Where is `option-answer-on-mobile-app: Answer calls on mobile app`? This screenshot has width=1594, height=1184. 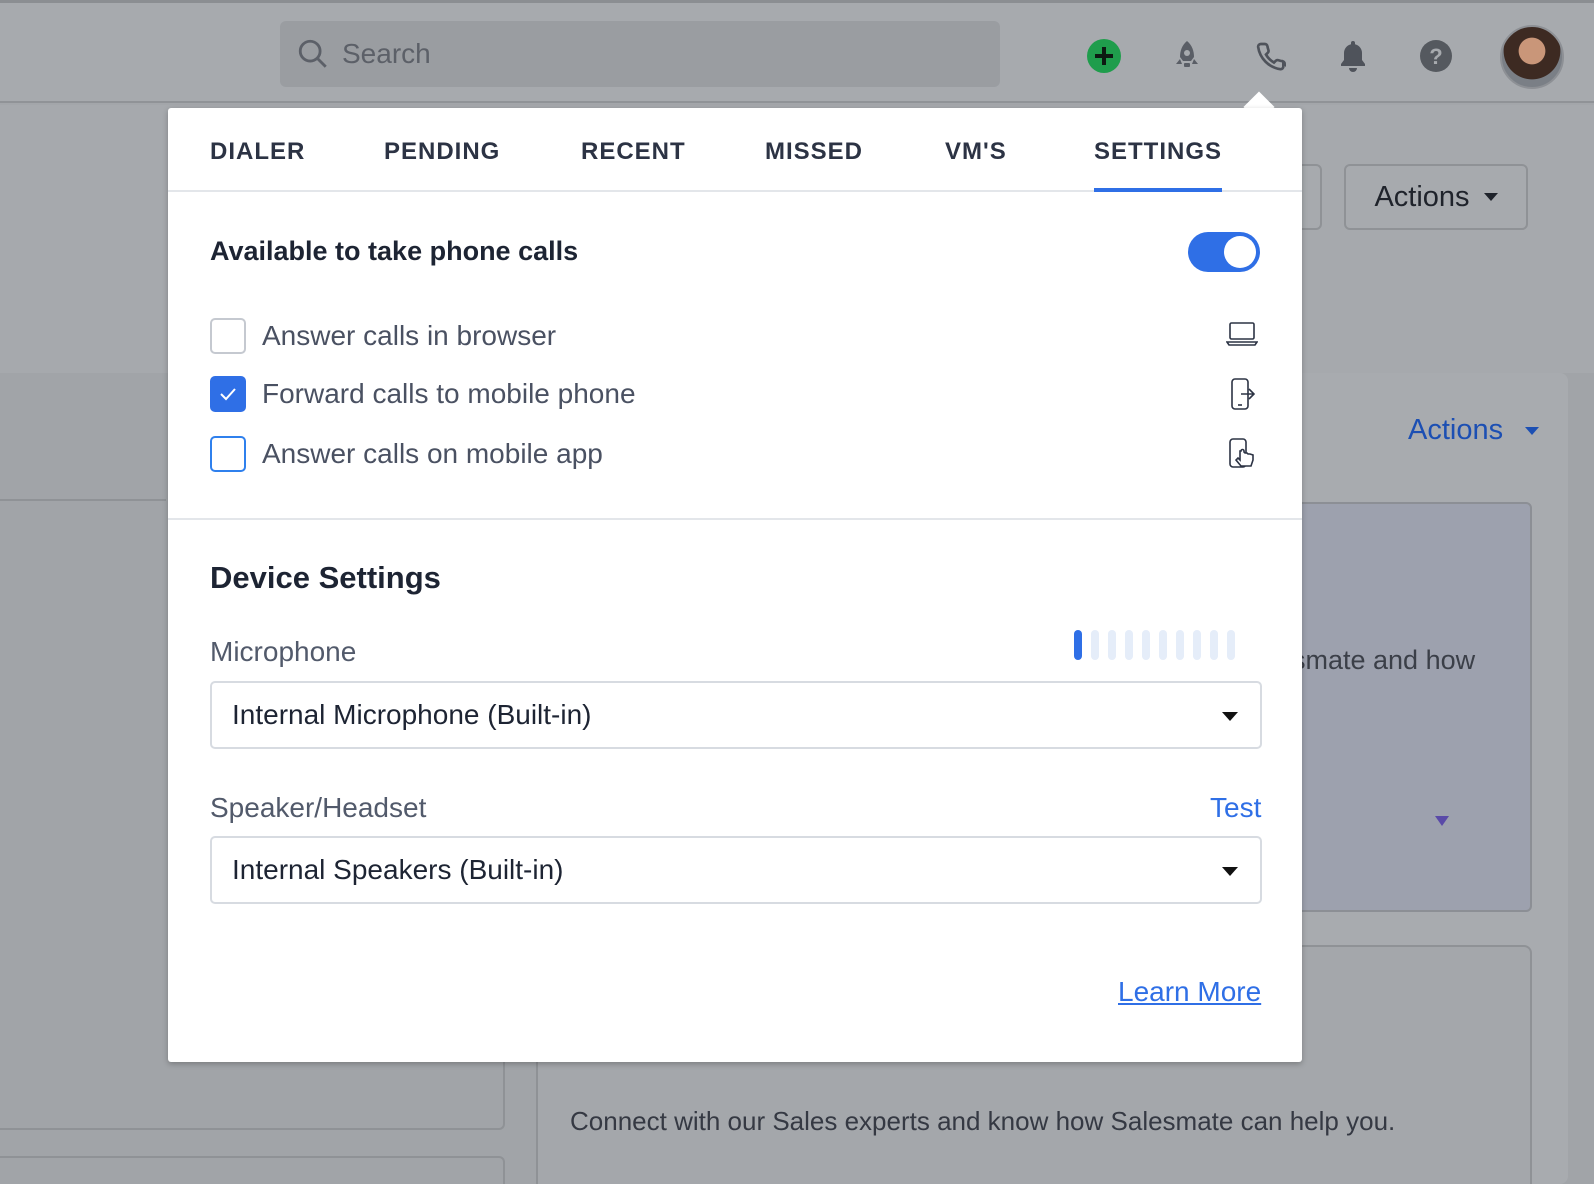 option-answer-on-mobile-app: Answer calls on mobile app is located at coordinates (406, 454).